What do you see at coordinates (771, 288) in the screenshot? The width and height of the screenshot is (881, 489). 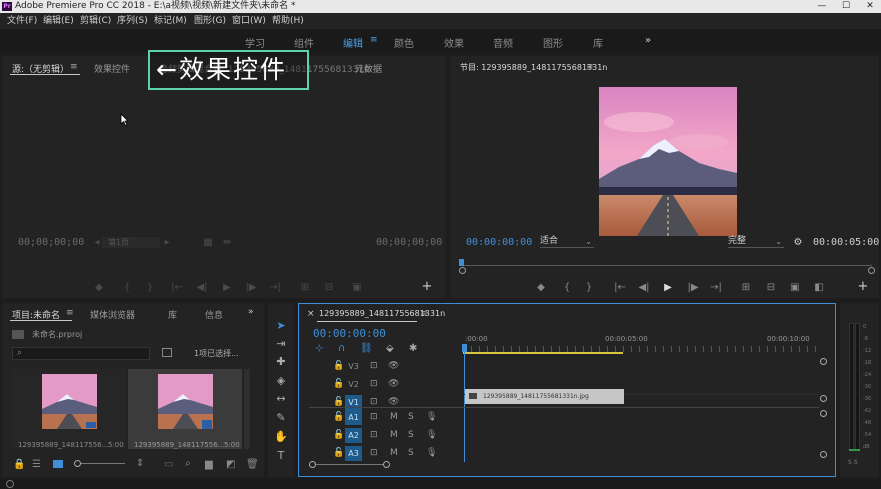 I see `program-extract-button: ⊟` at bounding box center [771, 288].